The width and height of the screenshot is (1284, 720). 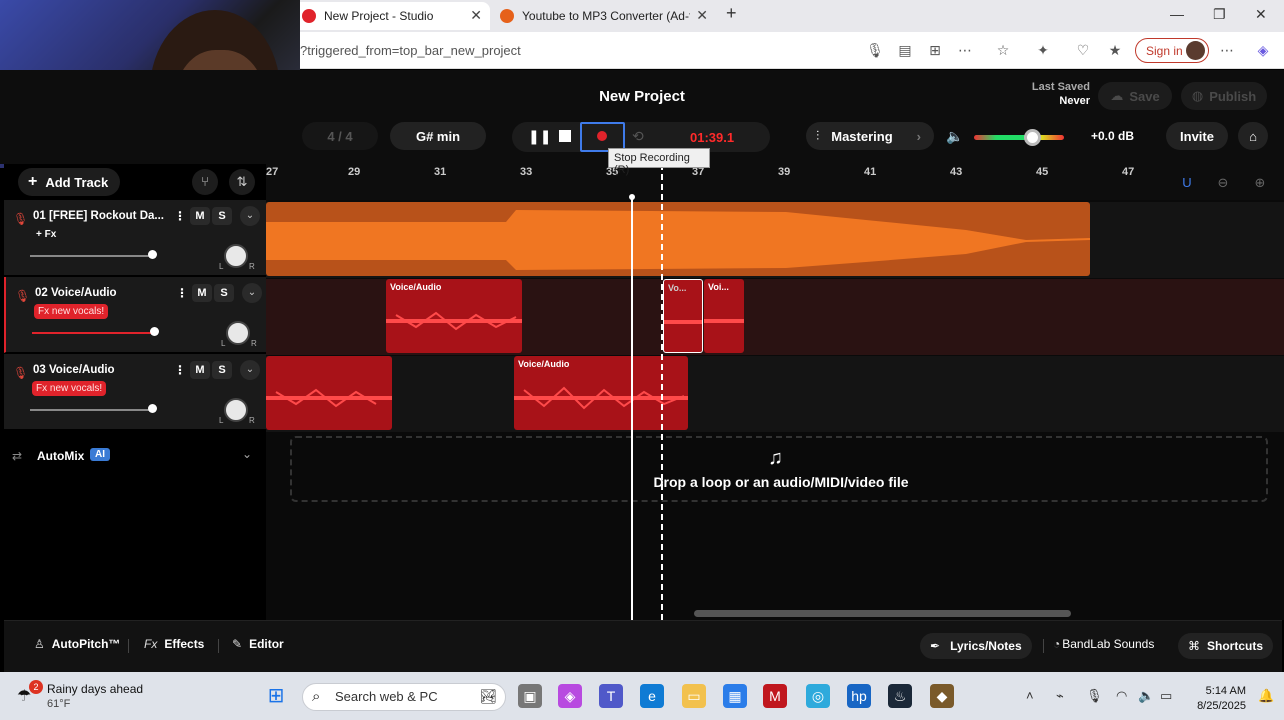 What do you see at coordinates (69, 182) in the screenshot?
I see `add-track-button: + Add Track` at bounding box center [69, 182].